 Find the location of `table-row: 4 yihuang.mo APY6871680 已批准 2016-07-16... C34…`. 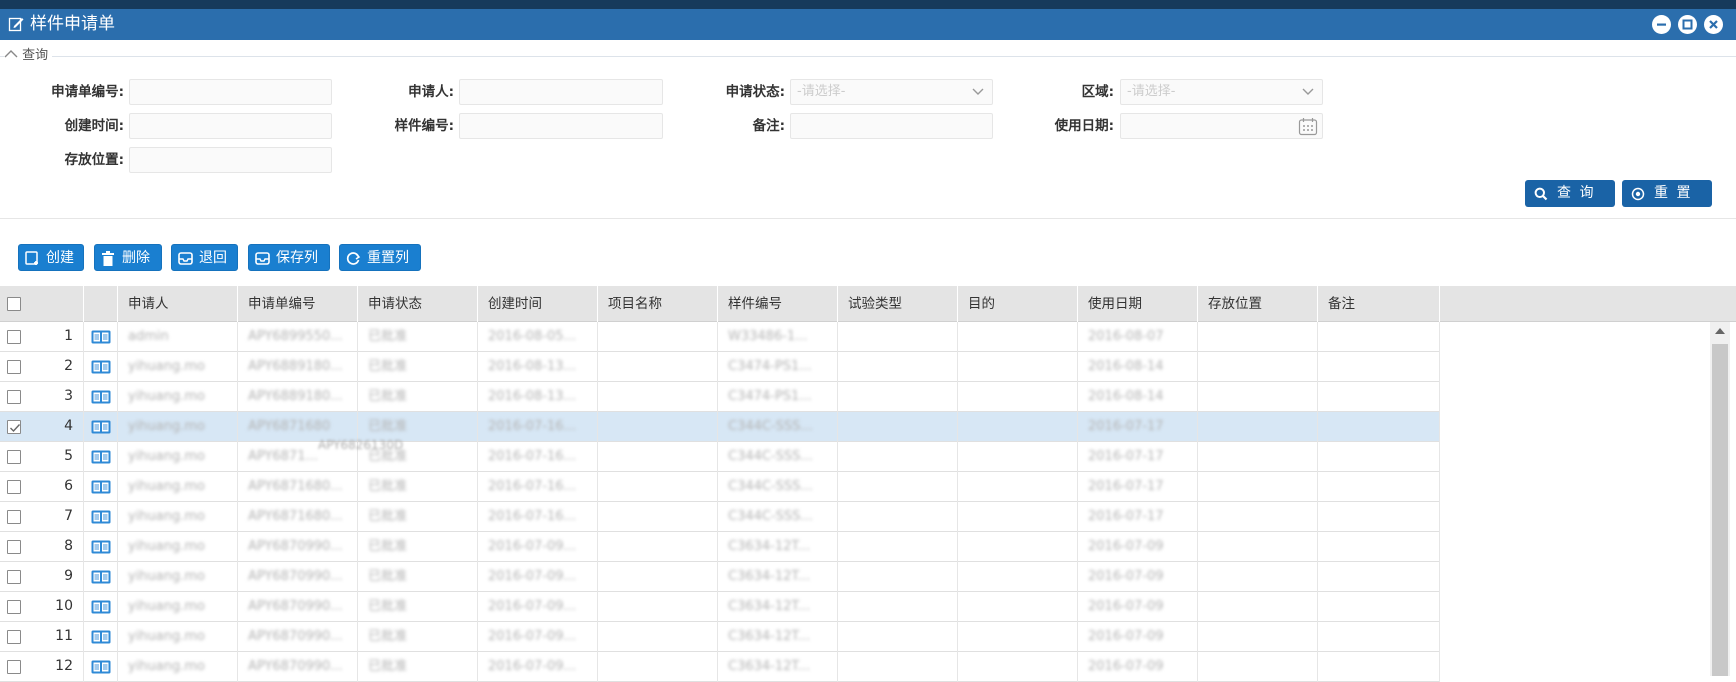

table-row: 4 yihuang.mo APY6871680 已批准 2016-07-16... C34… is located at coordinates (720, 427).